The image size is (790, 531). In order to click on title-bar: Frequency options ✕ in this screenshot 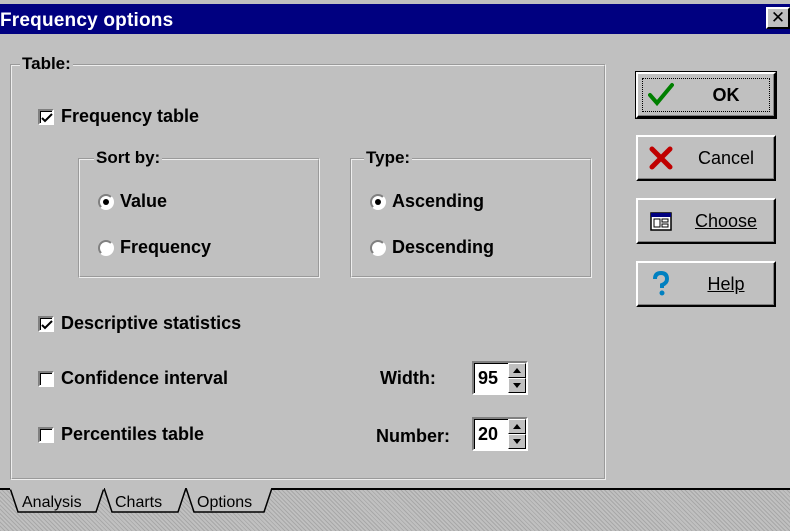, I will do `click(395, 19)`.